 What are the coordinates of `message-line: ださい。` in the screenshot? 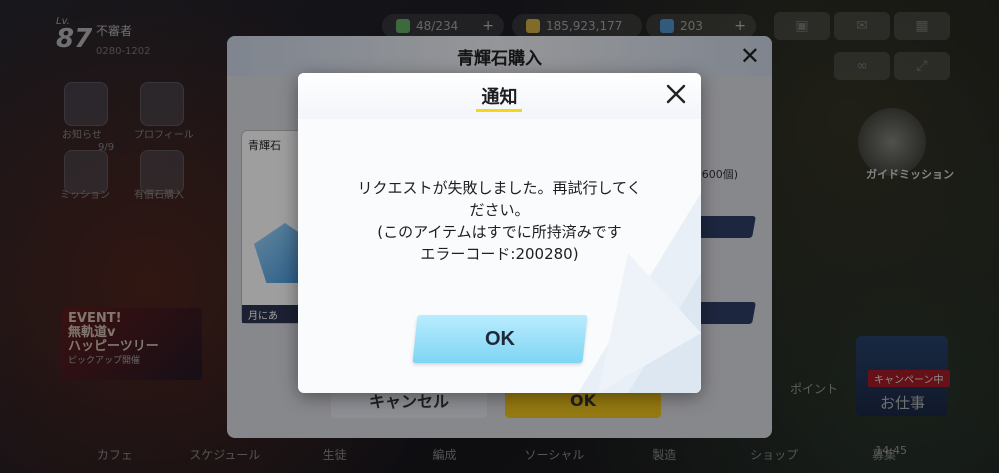 It's located at (499, 210).